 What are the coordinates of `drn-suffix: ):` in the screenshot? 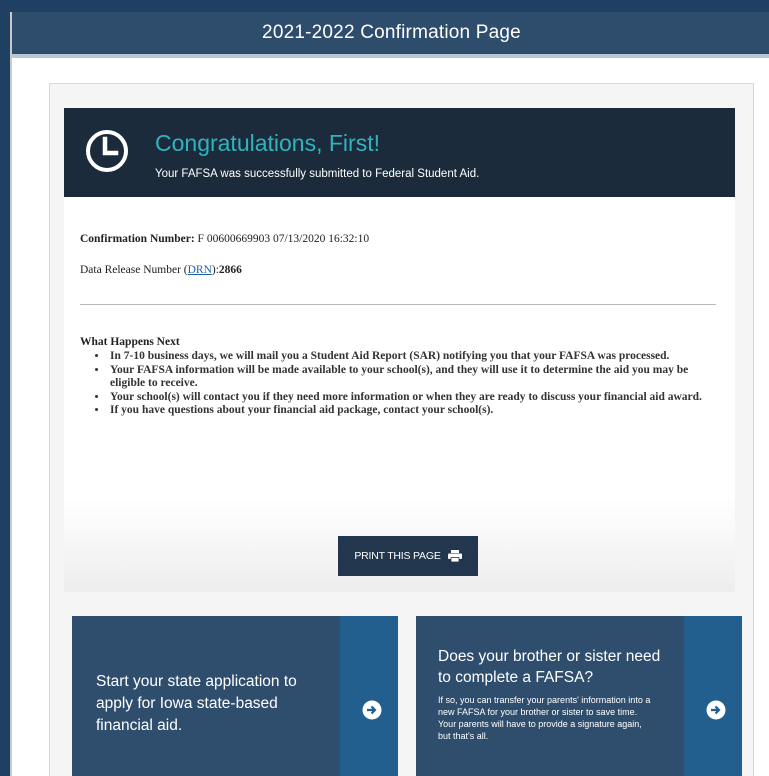 It's located at (215, 270).